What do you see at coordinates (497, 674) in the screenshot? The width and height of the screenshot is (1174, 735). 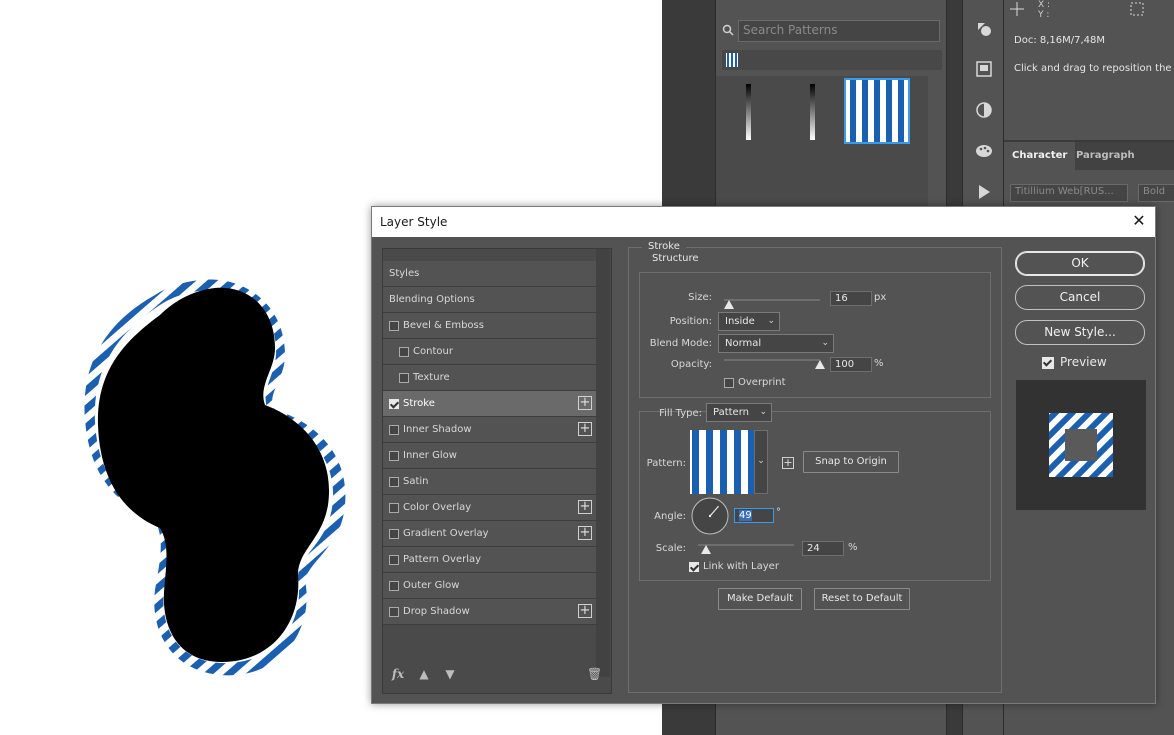 I see `styles-list-footer: fx ▲ ▼ 🗑` at bounding box center [497, 674].